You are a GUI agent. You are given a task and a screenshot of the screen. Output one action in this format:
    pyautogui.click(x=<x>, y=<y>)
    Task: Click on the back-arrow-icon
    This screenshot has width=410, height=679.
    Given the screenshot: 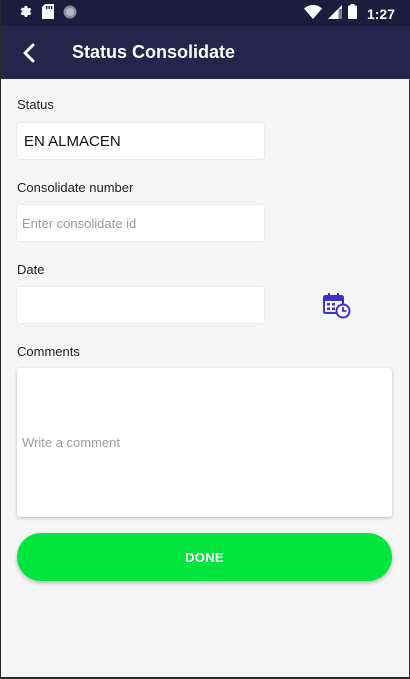 What is the action you would take?
    pyautogui.click(x=29, y=53)
    